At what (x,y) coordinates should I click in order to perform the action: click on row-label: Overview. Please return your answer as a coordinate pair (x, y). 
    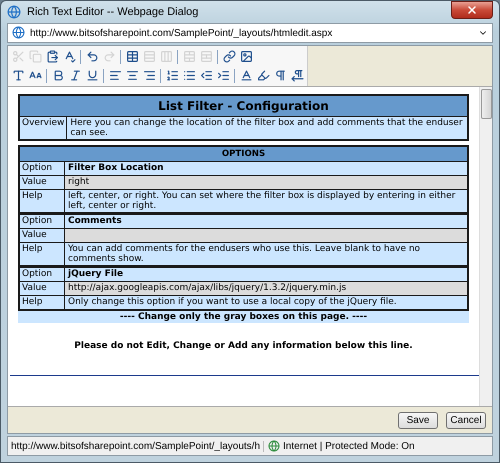
    Looking at the image, I should click on (43, 128).